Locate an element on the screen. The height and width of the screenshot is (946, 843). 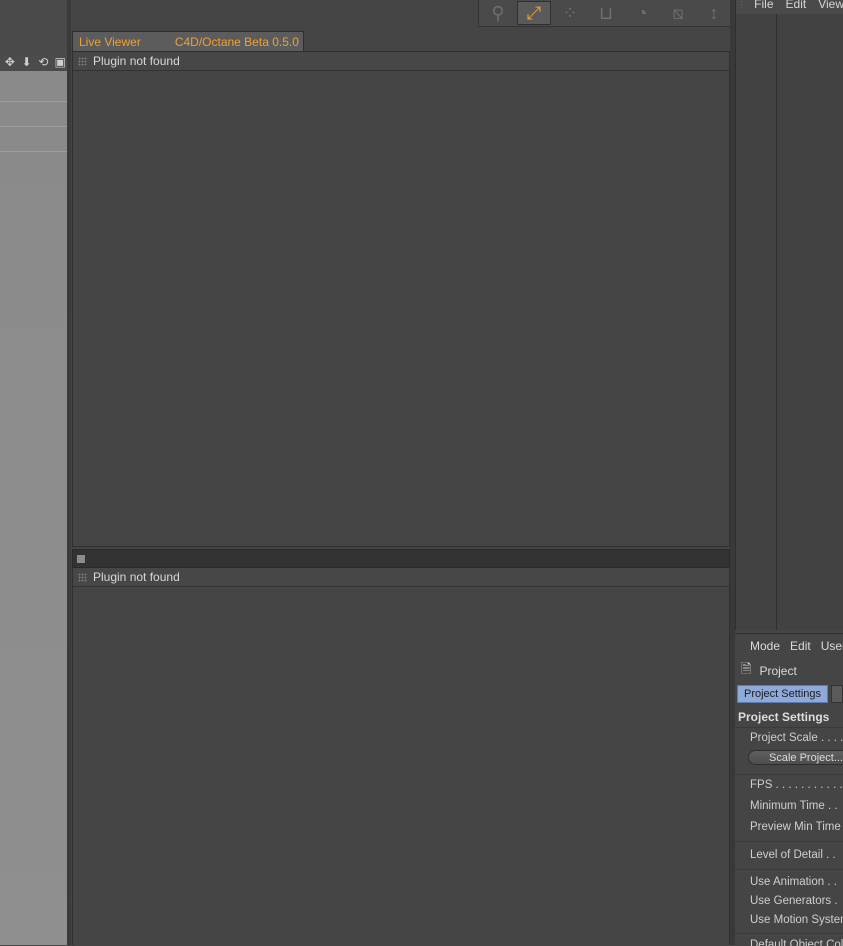
use-animation-label: Use Animation . . is located at coordinates (793, 882).